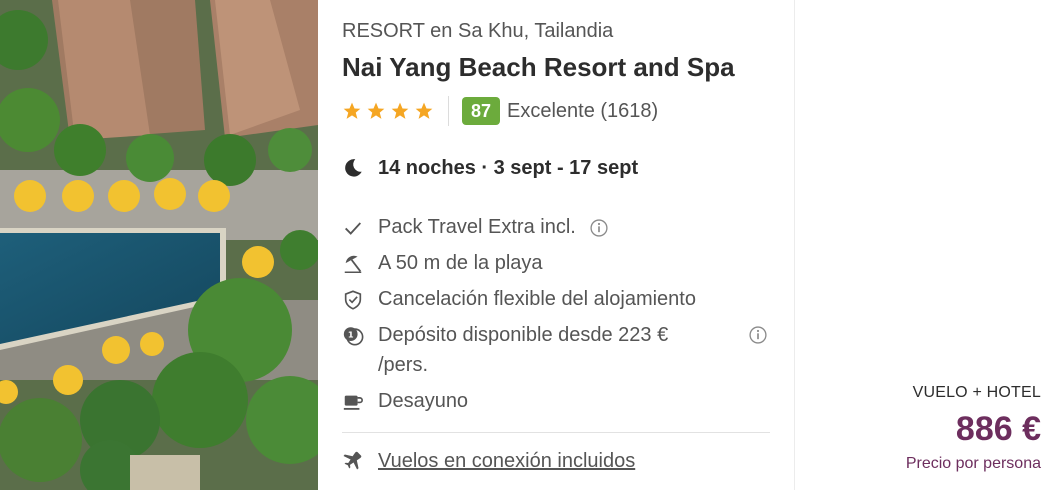 The height and width of the screenshot is (490, 1058). I want to click on feature-breakfast: Desayuno, so click(557, 401).